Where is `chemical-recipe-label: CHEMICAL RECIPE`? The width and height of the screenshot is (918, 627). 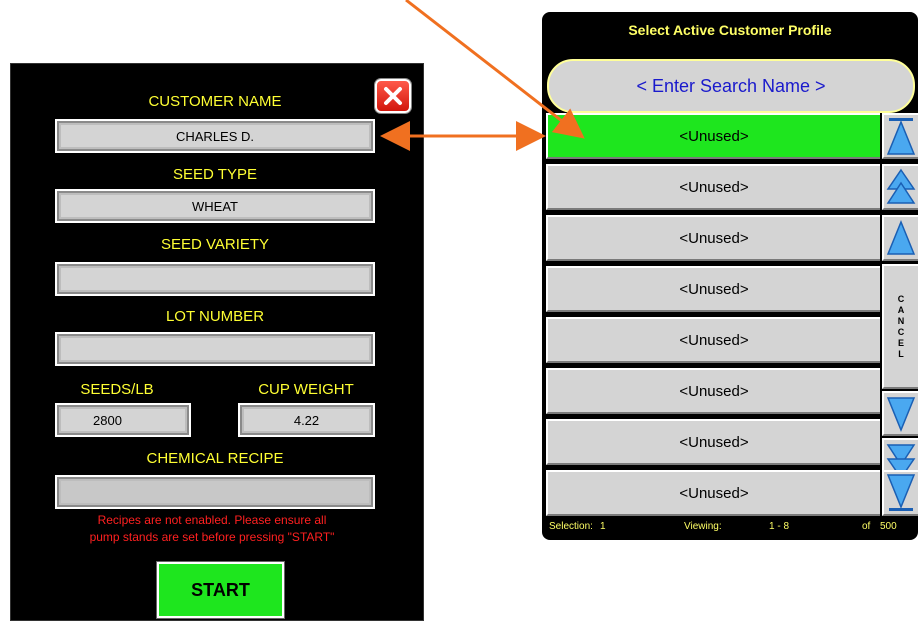
chemical-recipe-label: CHEMICAL RECIPE is located at coordinates (215, 458).